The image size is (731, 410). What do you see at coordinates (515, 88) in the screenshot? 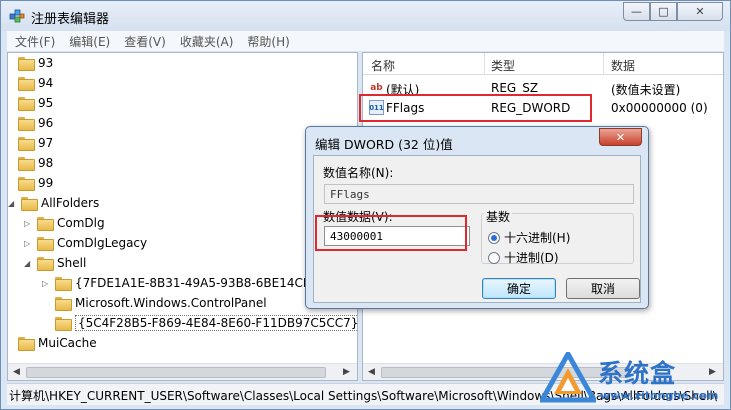
I see `value-type: REG_SZ` at bounding box center [515, 88].